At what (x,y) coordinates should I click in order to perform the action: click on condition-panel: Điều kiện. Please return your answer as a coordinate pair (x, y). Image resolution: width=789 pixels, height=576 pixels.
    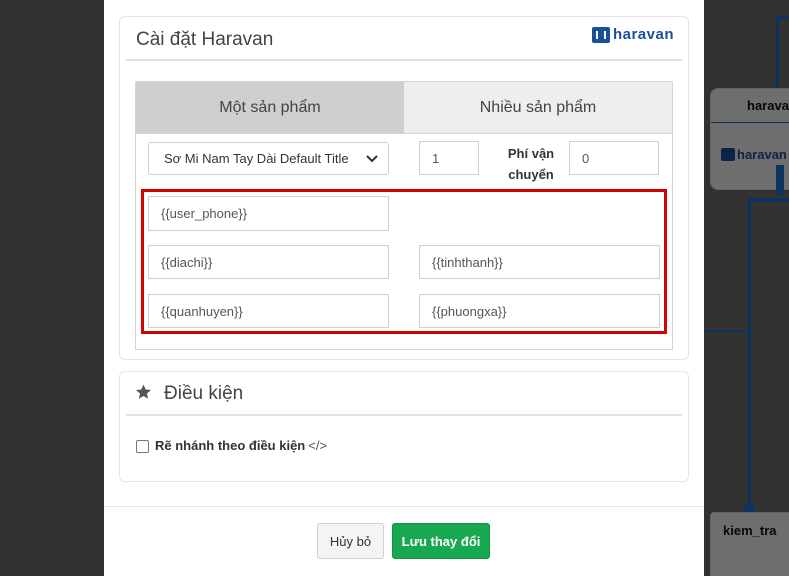
    Looking at the image, I should click on (404, 426).